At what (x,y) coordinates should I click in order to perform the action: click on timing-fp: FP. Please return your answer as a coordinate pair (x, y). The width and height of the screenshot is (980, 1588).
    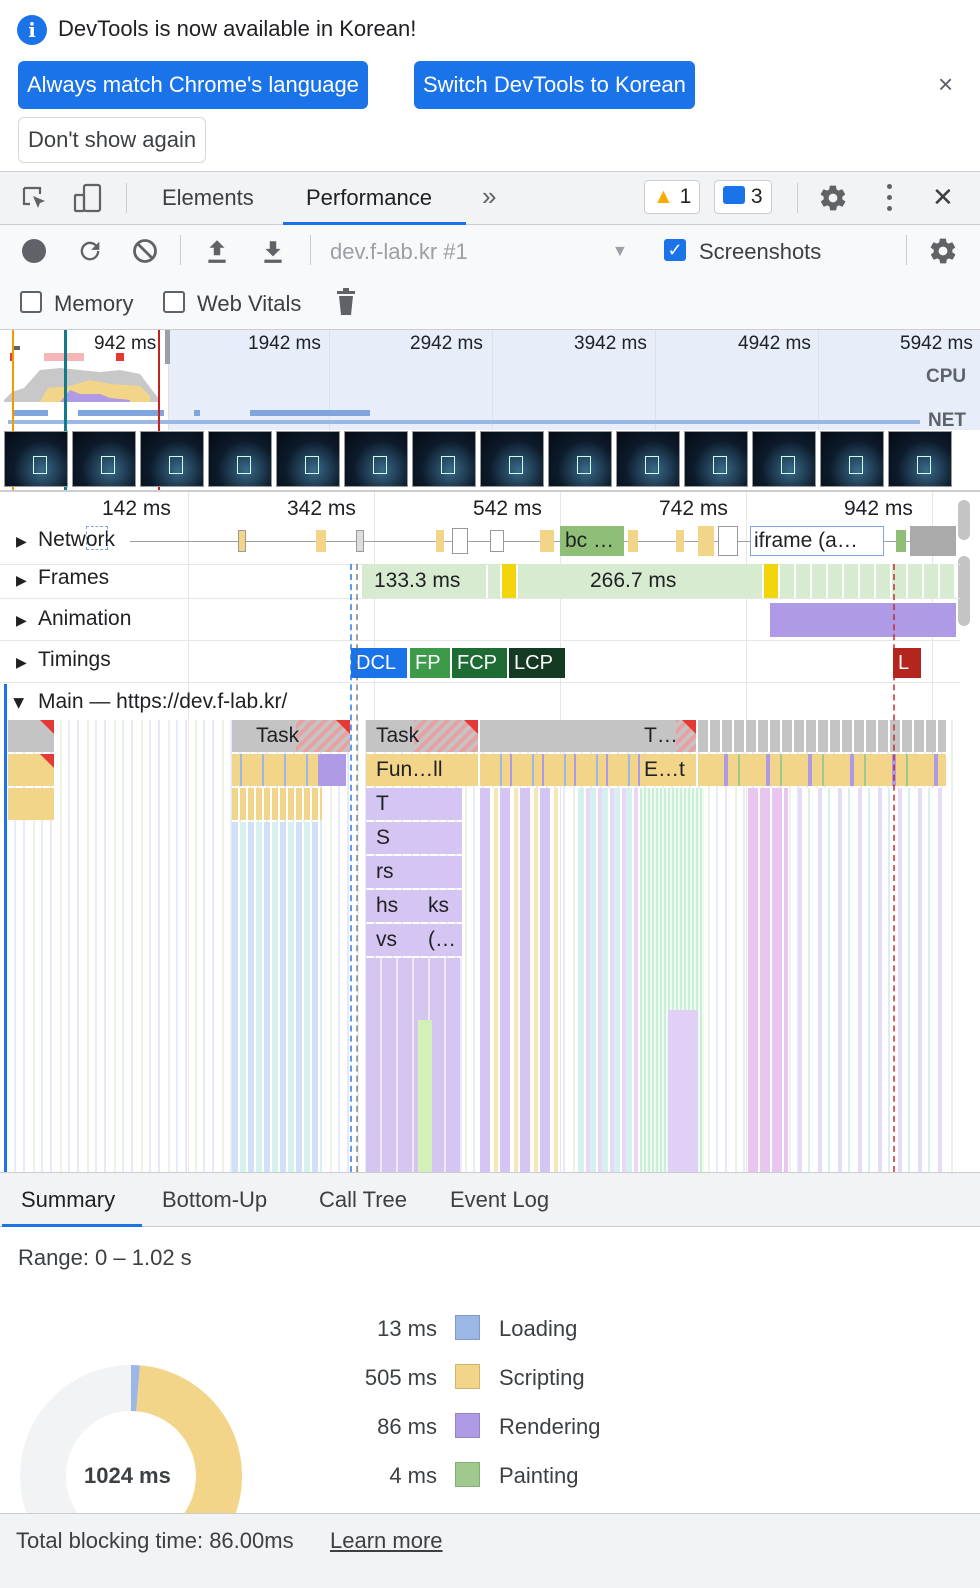
    Looking at the image, I should click on (430, 663).